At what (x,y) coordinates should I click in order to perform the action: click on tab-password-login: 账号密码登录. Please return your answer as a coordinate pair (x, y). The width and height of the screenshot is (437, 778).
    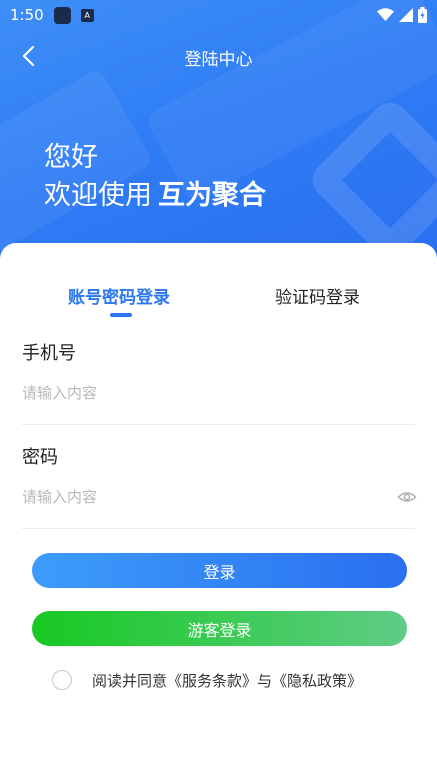
    Looking at the image, I should click on (119, 295).